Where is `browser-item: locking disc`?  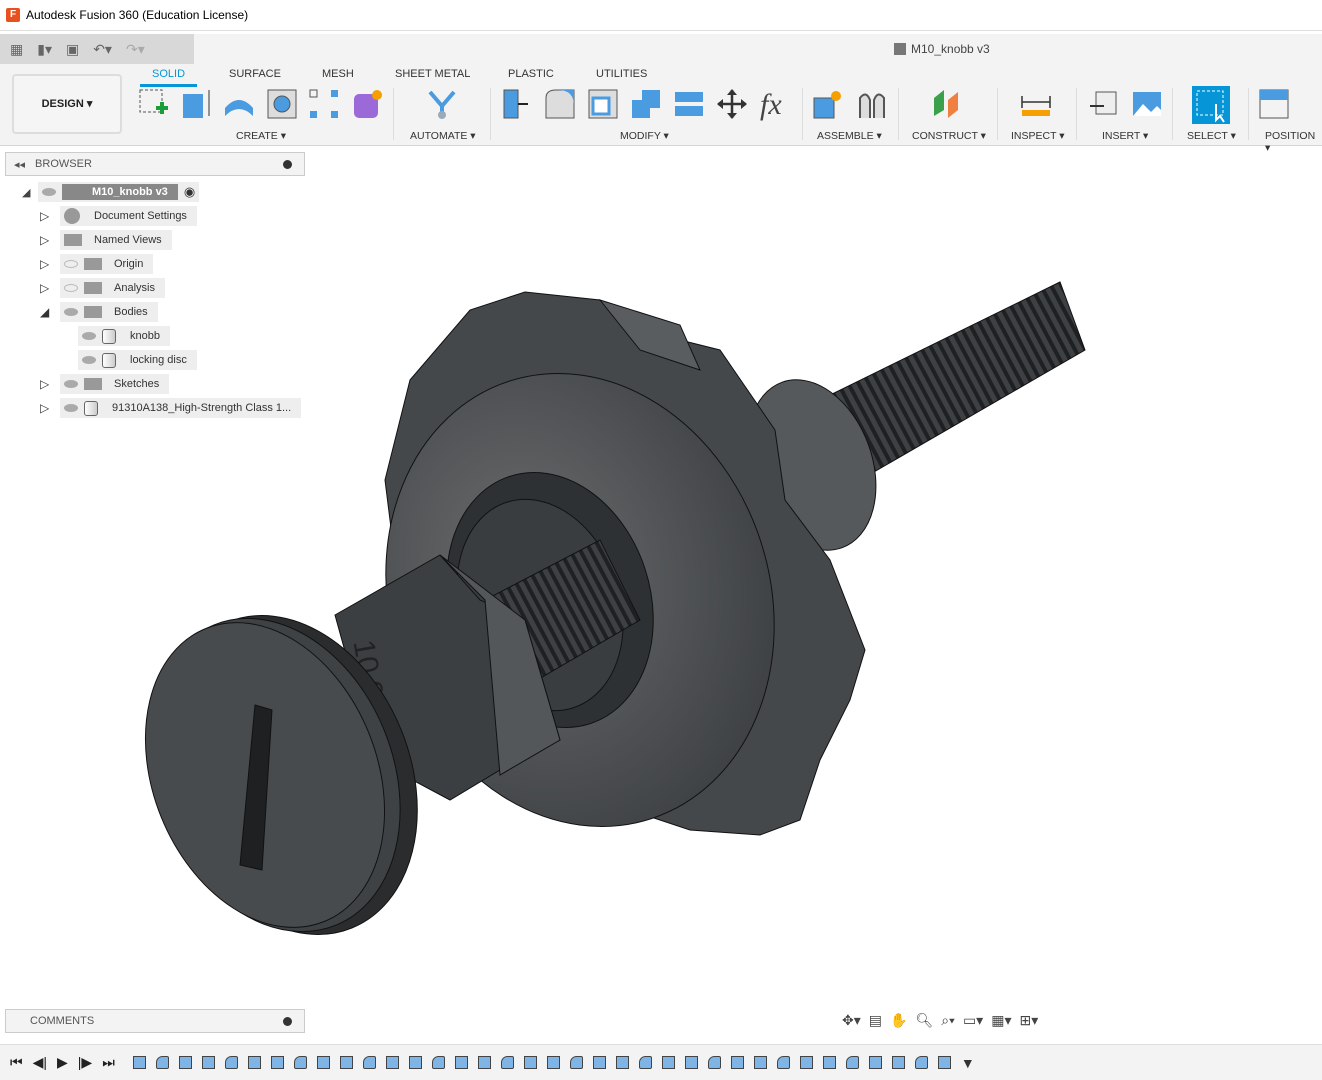
browser-item: locking disc is located at coordinates (127, 360).